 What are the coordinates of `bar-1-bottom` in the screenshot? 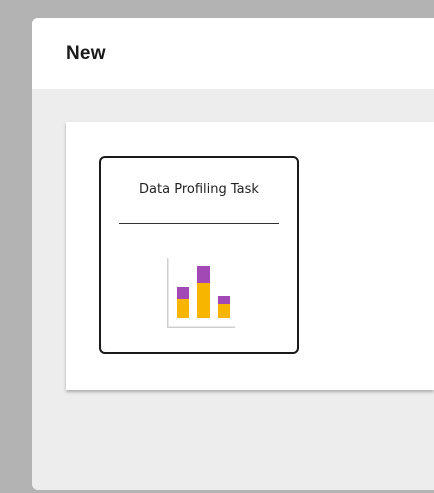 It's located at (183, 308).